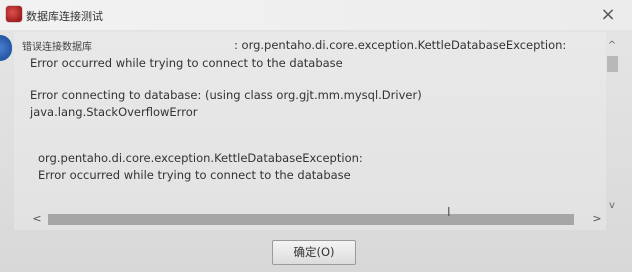 The image size is (632, 272). I want to click on database-icon, so click(14, 14).